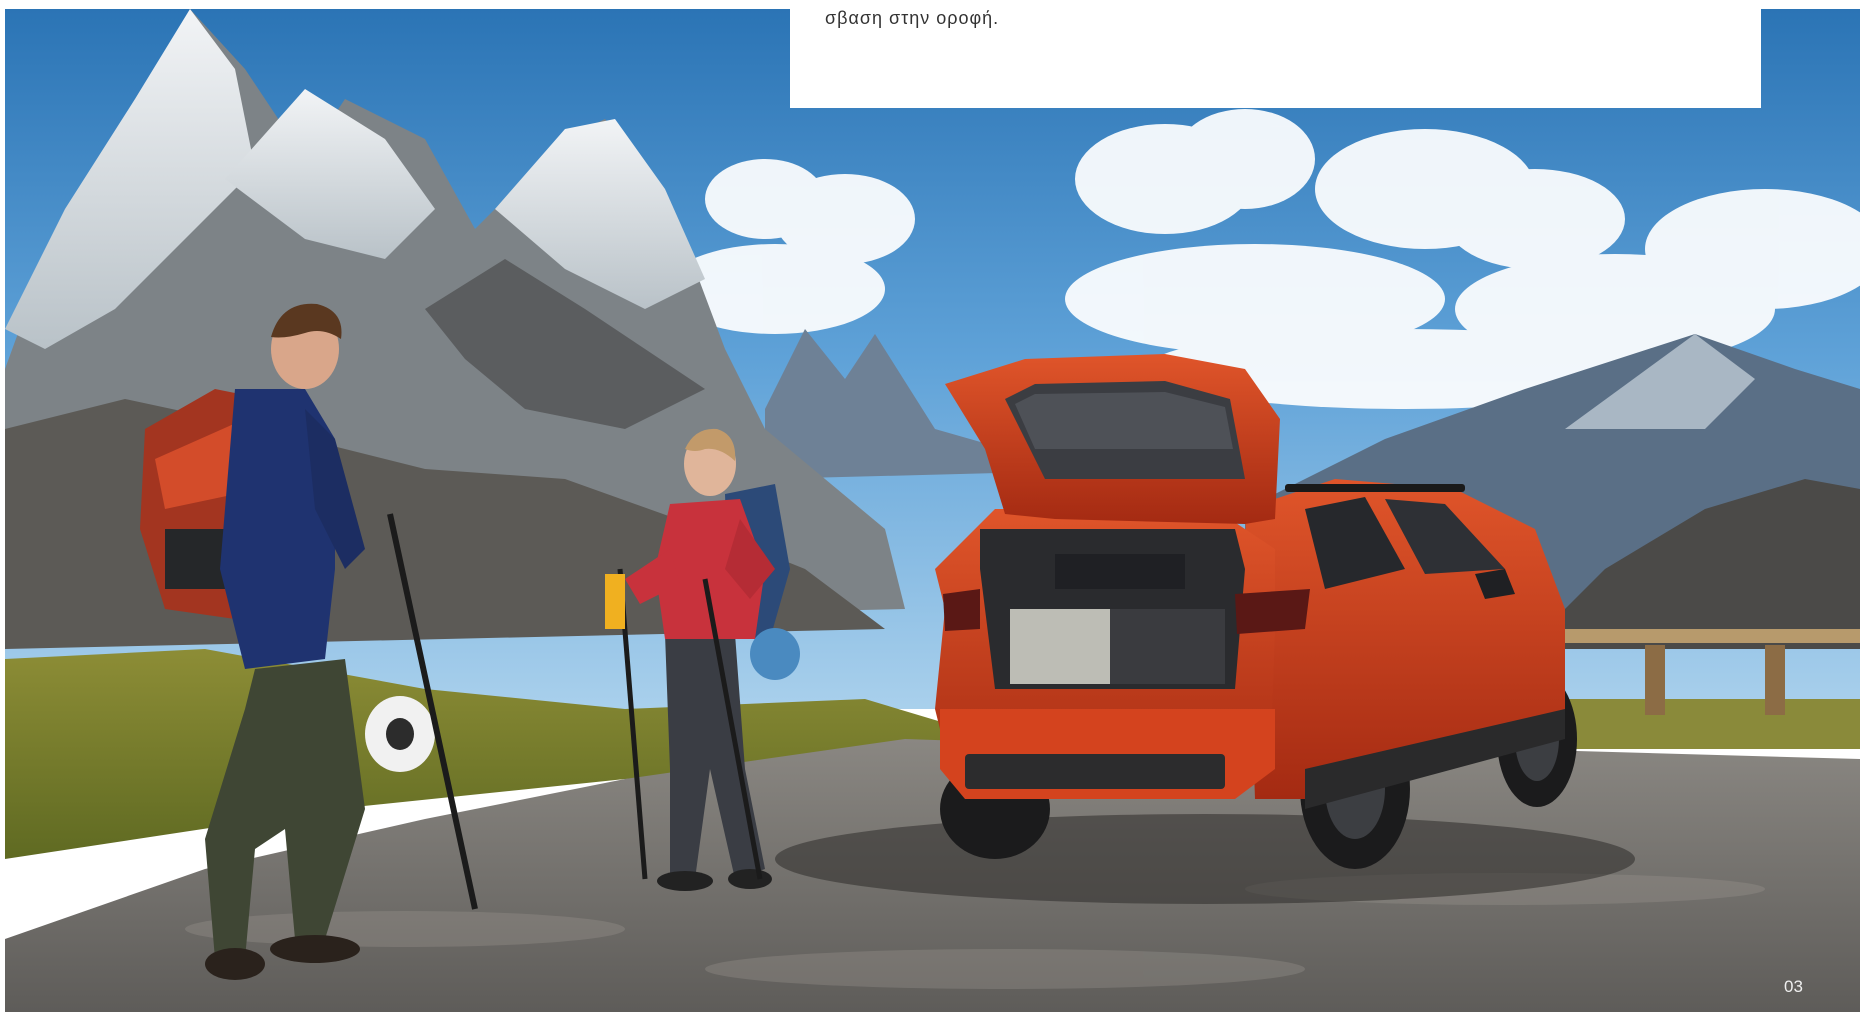 The height and width of the screenshot is (1014, 1860). What do you see at coordinates (961, 610) in the screenshot?
I see `tail-light-left` at bounding box center [961, 610].